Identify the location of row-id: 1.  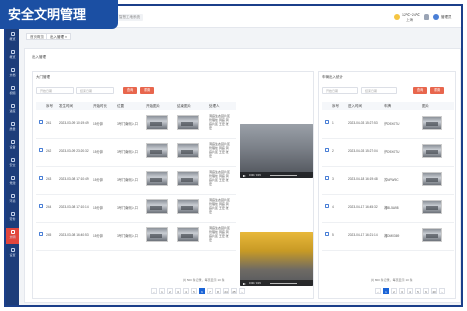
(333, 123).